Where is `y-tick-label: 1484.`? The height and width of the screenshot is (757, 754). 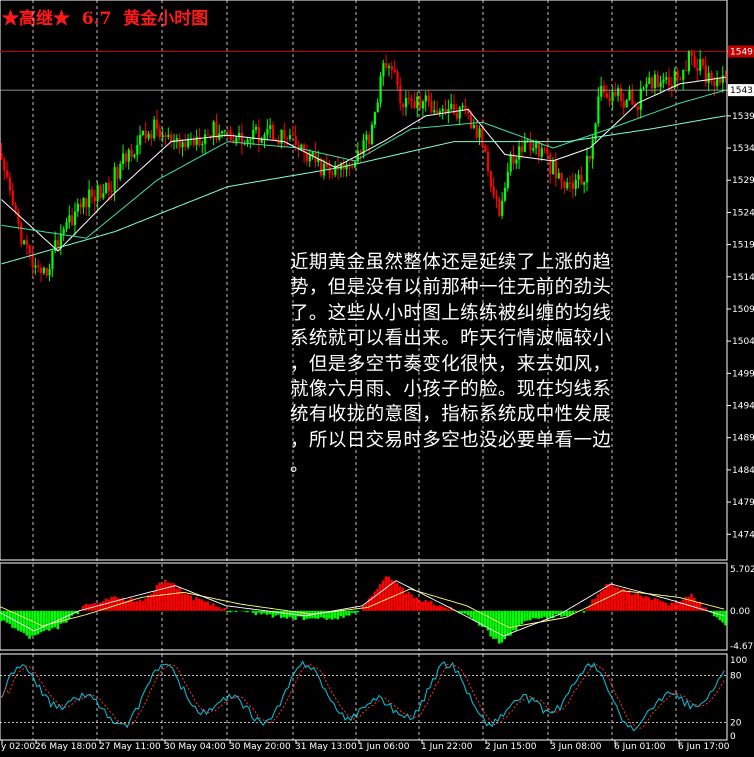
y-tick-label: 1484. is located at coordinates (743, 471).